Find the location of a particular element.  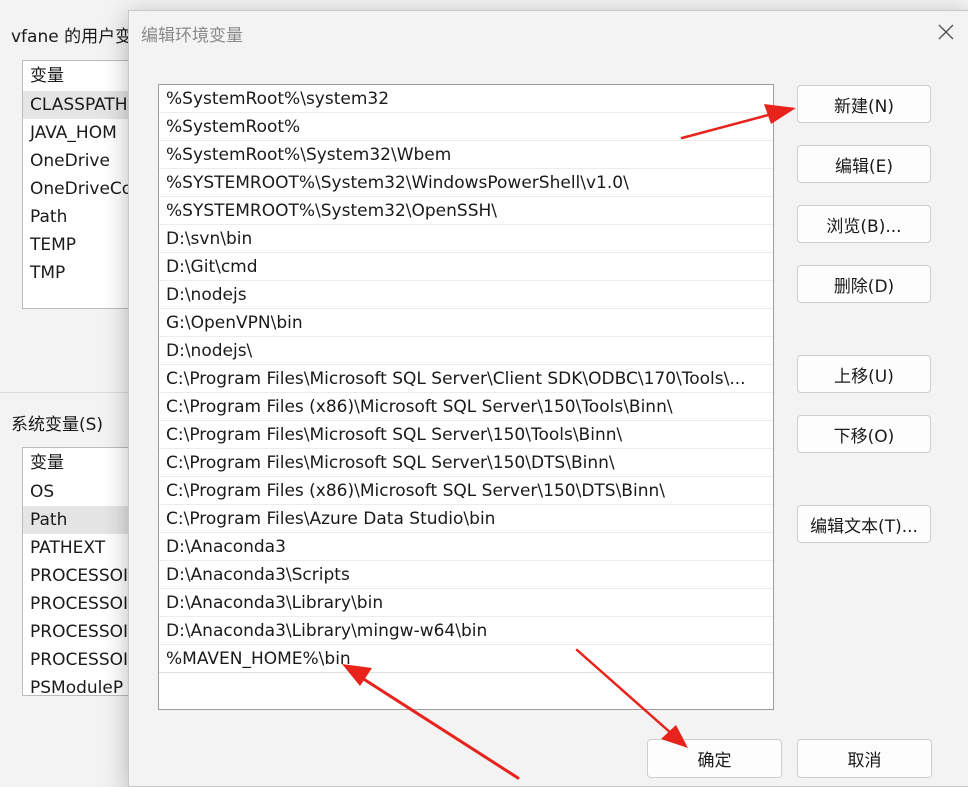

move-up-button: 上移(U) is located at coordinates (864, 374).